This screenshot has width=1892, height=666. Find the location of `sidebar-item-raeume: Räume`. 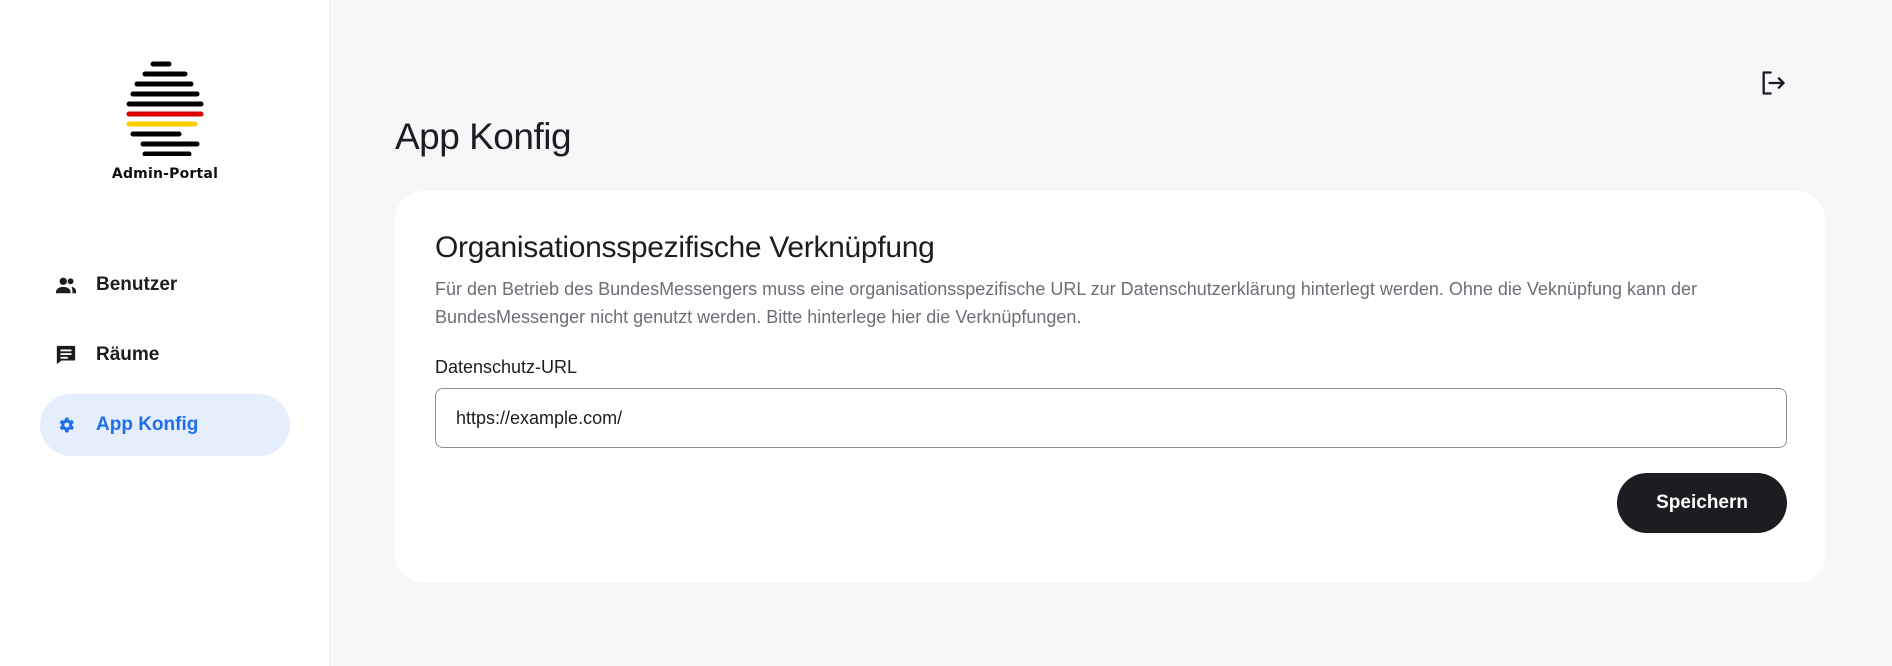

sidebar-item-raeume: Räume is located at coordinates (165, 355).